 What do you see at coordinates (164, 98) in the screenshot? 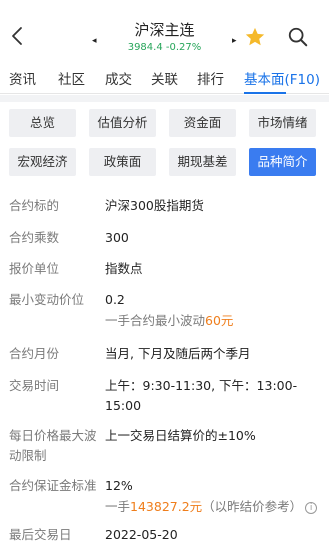
I see `section-divider` at bounding box center [164, 98].